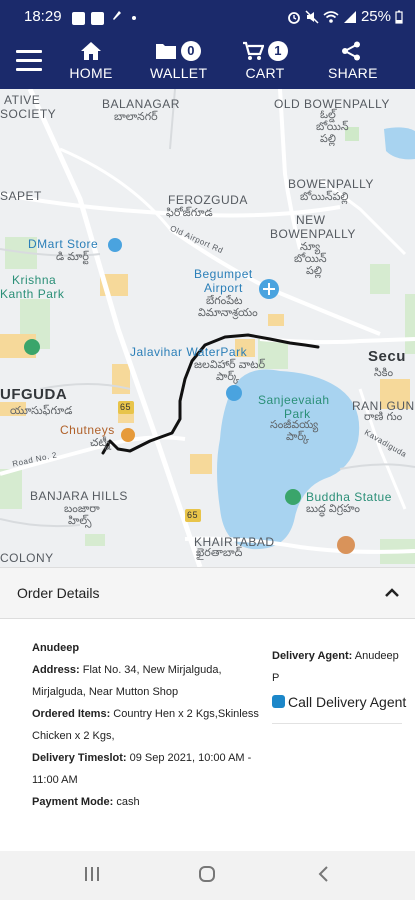  I want to click on call-agent-link: Call Delivery Agent, so click(340, 702).